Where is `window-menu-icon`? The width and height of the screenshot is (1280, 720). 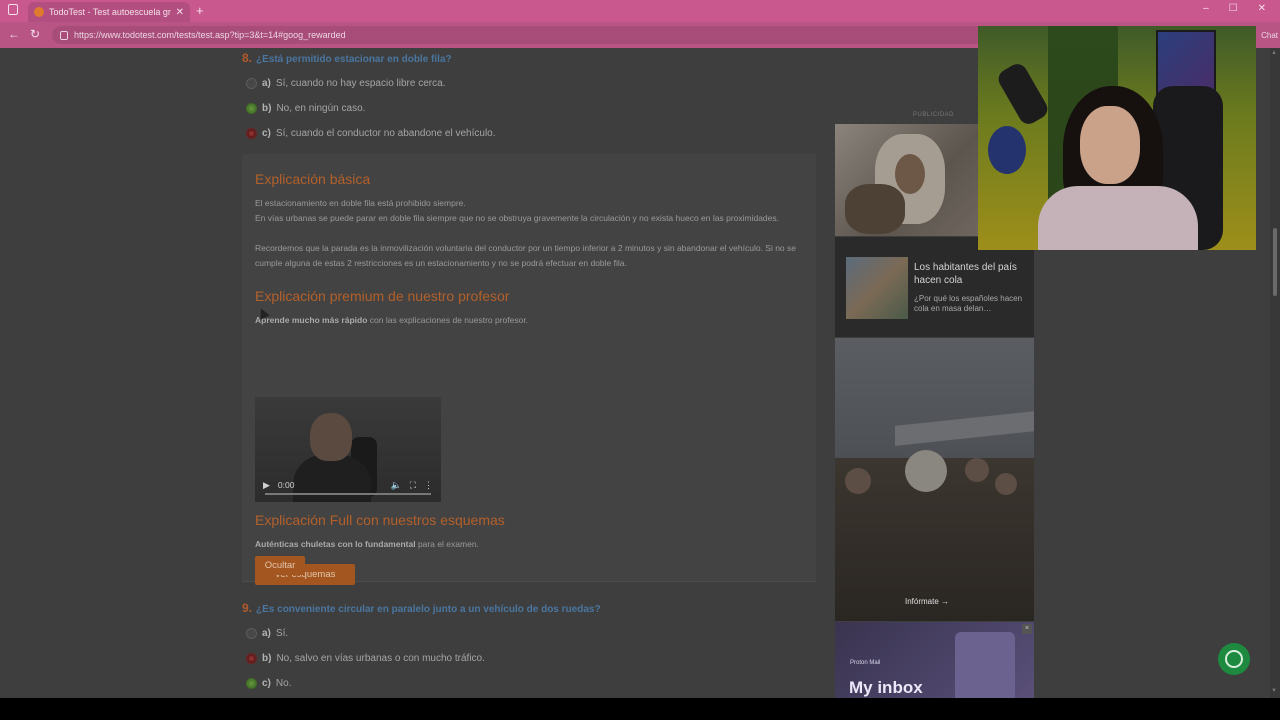
window-menu-icon is located at coordinates (13, 9).